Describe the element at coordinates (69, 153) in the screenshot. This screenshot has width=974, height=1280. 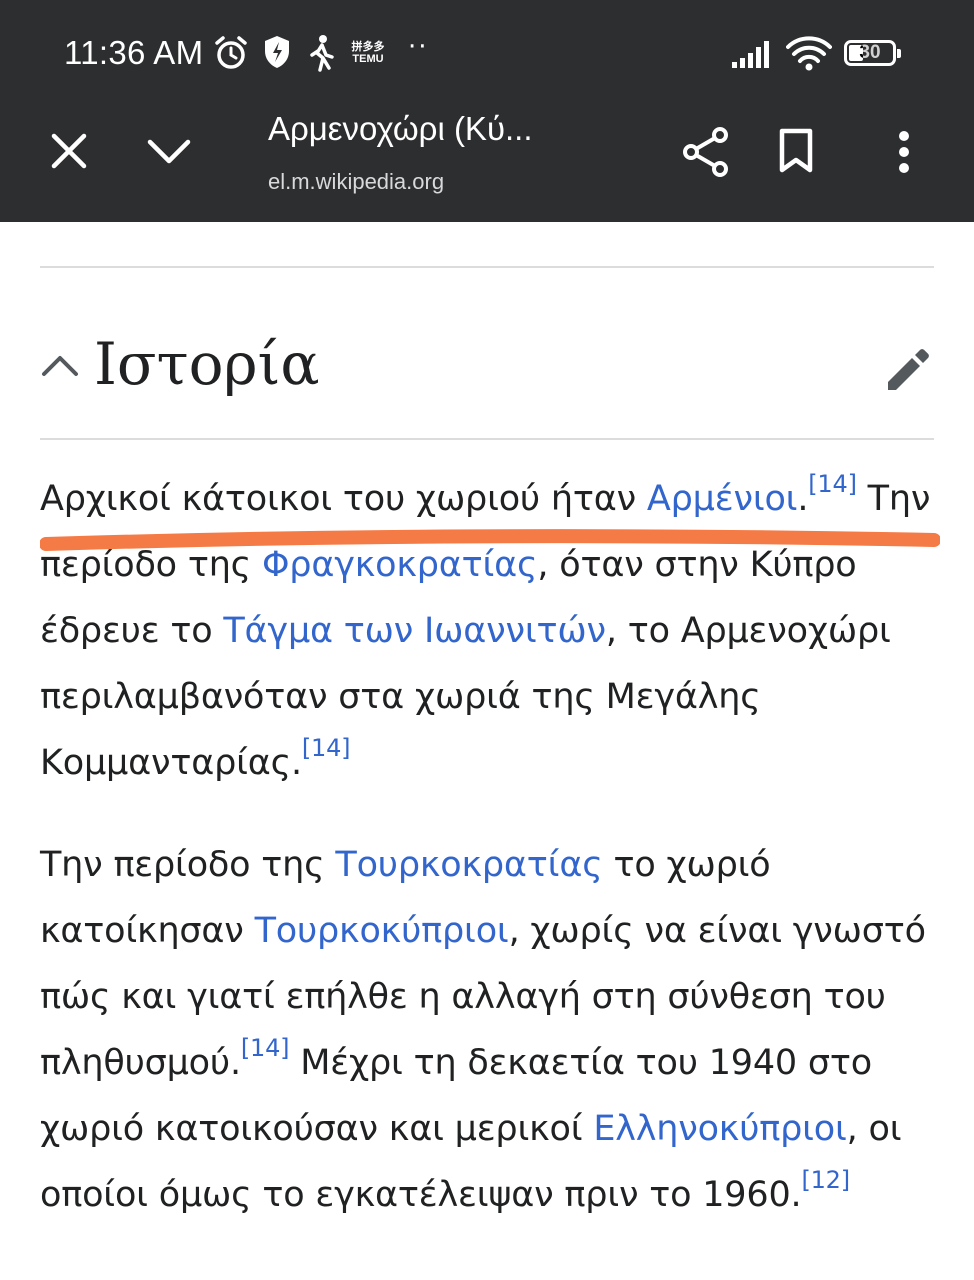
I see `close-icon` at that location.